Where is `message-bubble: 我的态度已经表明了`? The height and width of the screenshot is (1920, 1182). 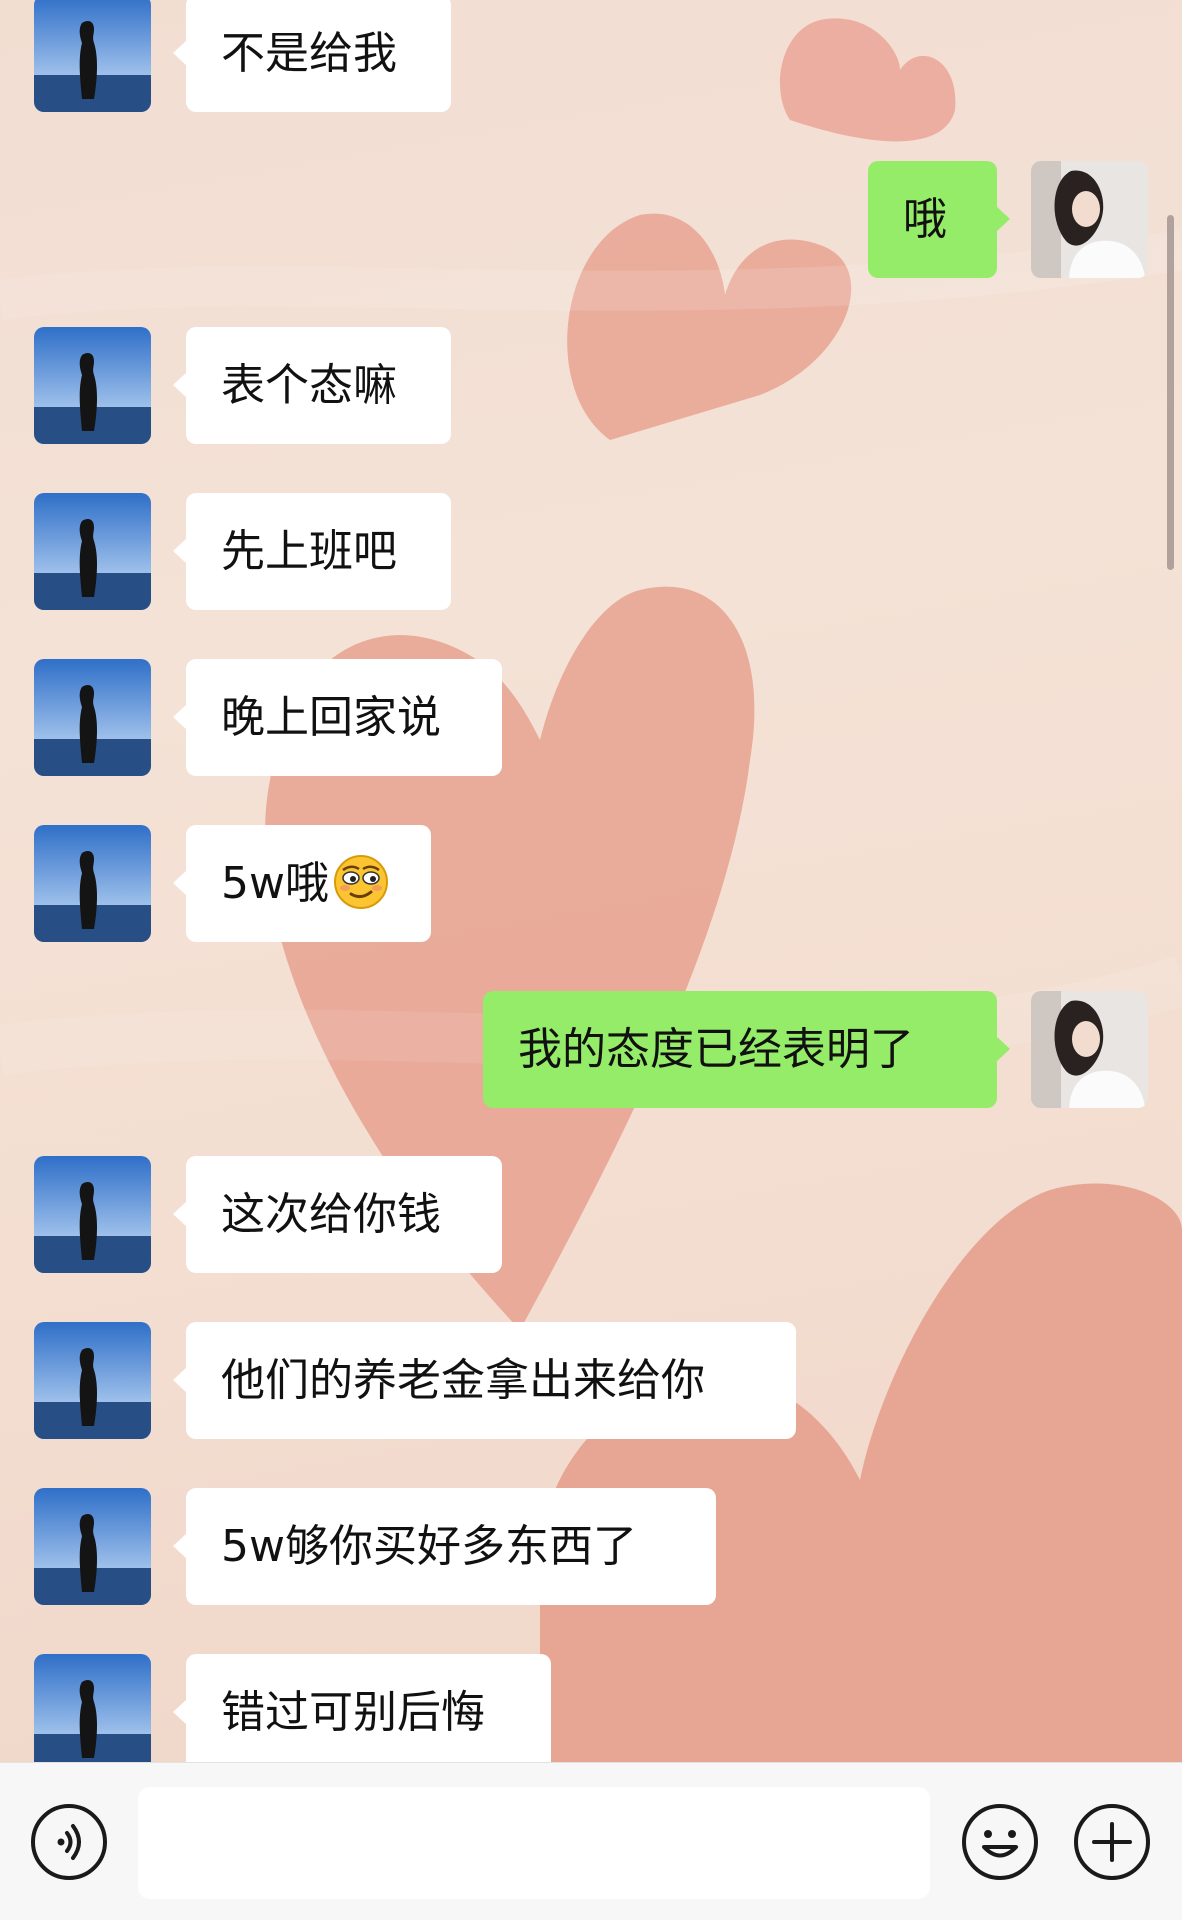 message-bubble: 我的态度已经表明了 is located at coordinates (746, 1049).